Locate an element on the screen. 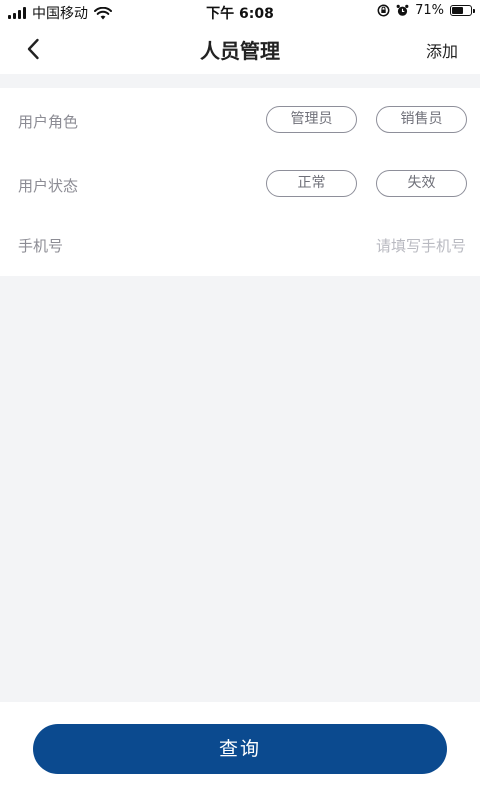  add-button: 添加 is located at coordinates (442, 50).